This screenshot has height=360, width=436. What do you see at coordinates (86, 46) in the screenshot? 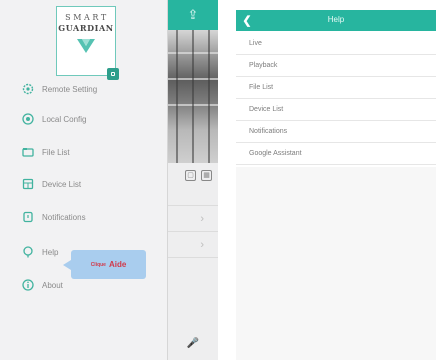
I see `shield-icon` at bounding box center [86, 46].